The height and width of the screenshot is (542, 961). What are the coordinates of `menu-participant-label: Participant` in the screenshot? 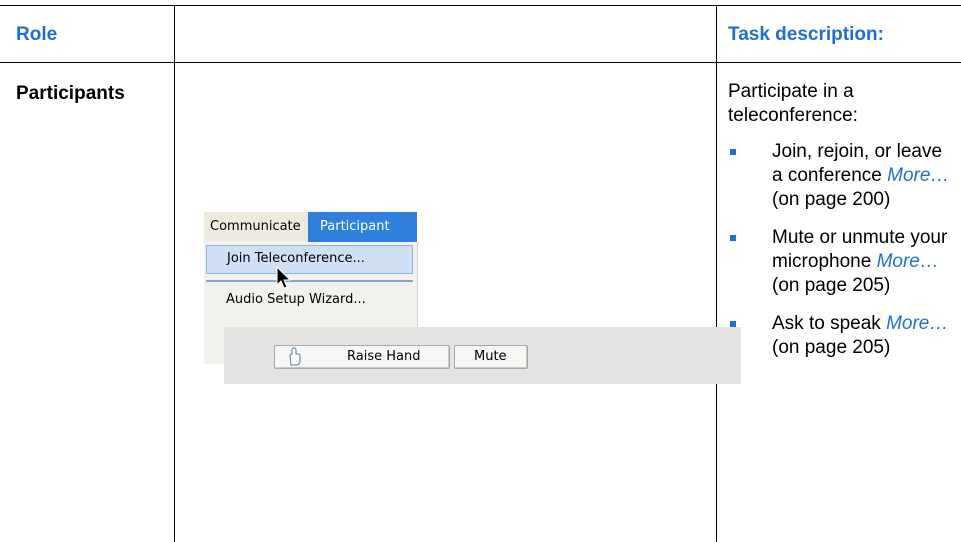 It's located at (355, 226).